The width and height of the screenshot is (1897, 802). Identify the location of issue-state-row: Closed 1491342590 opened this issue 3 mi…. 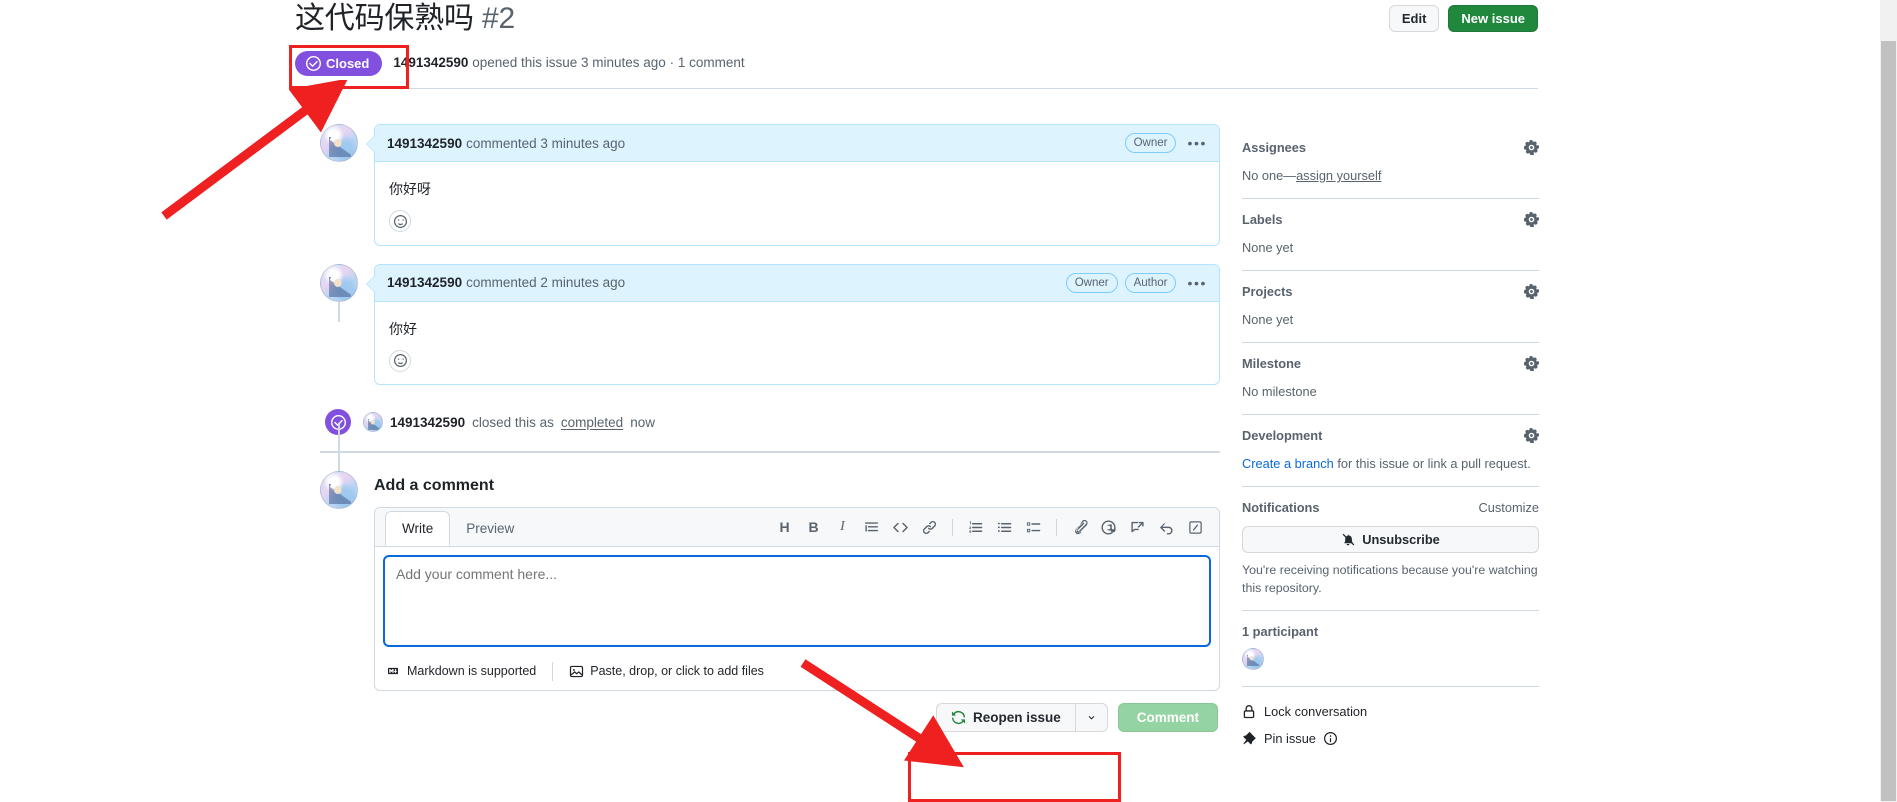
(916, 63).